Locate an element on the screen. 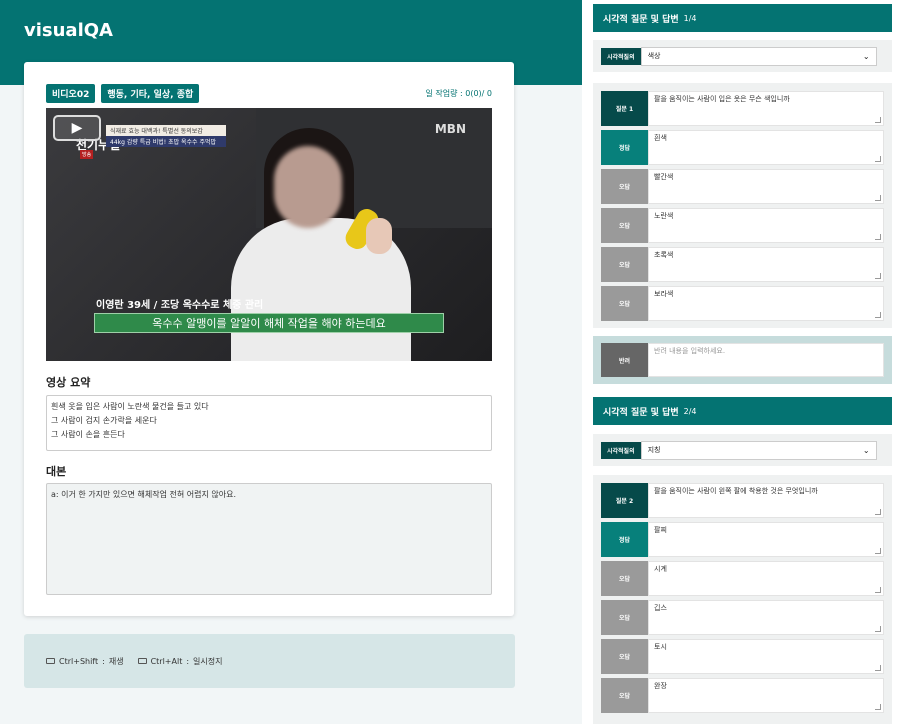  qa-type-select: 지칭 ⌄ is located at coordinates (758, 450).